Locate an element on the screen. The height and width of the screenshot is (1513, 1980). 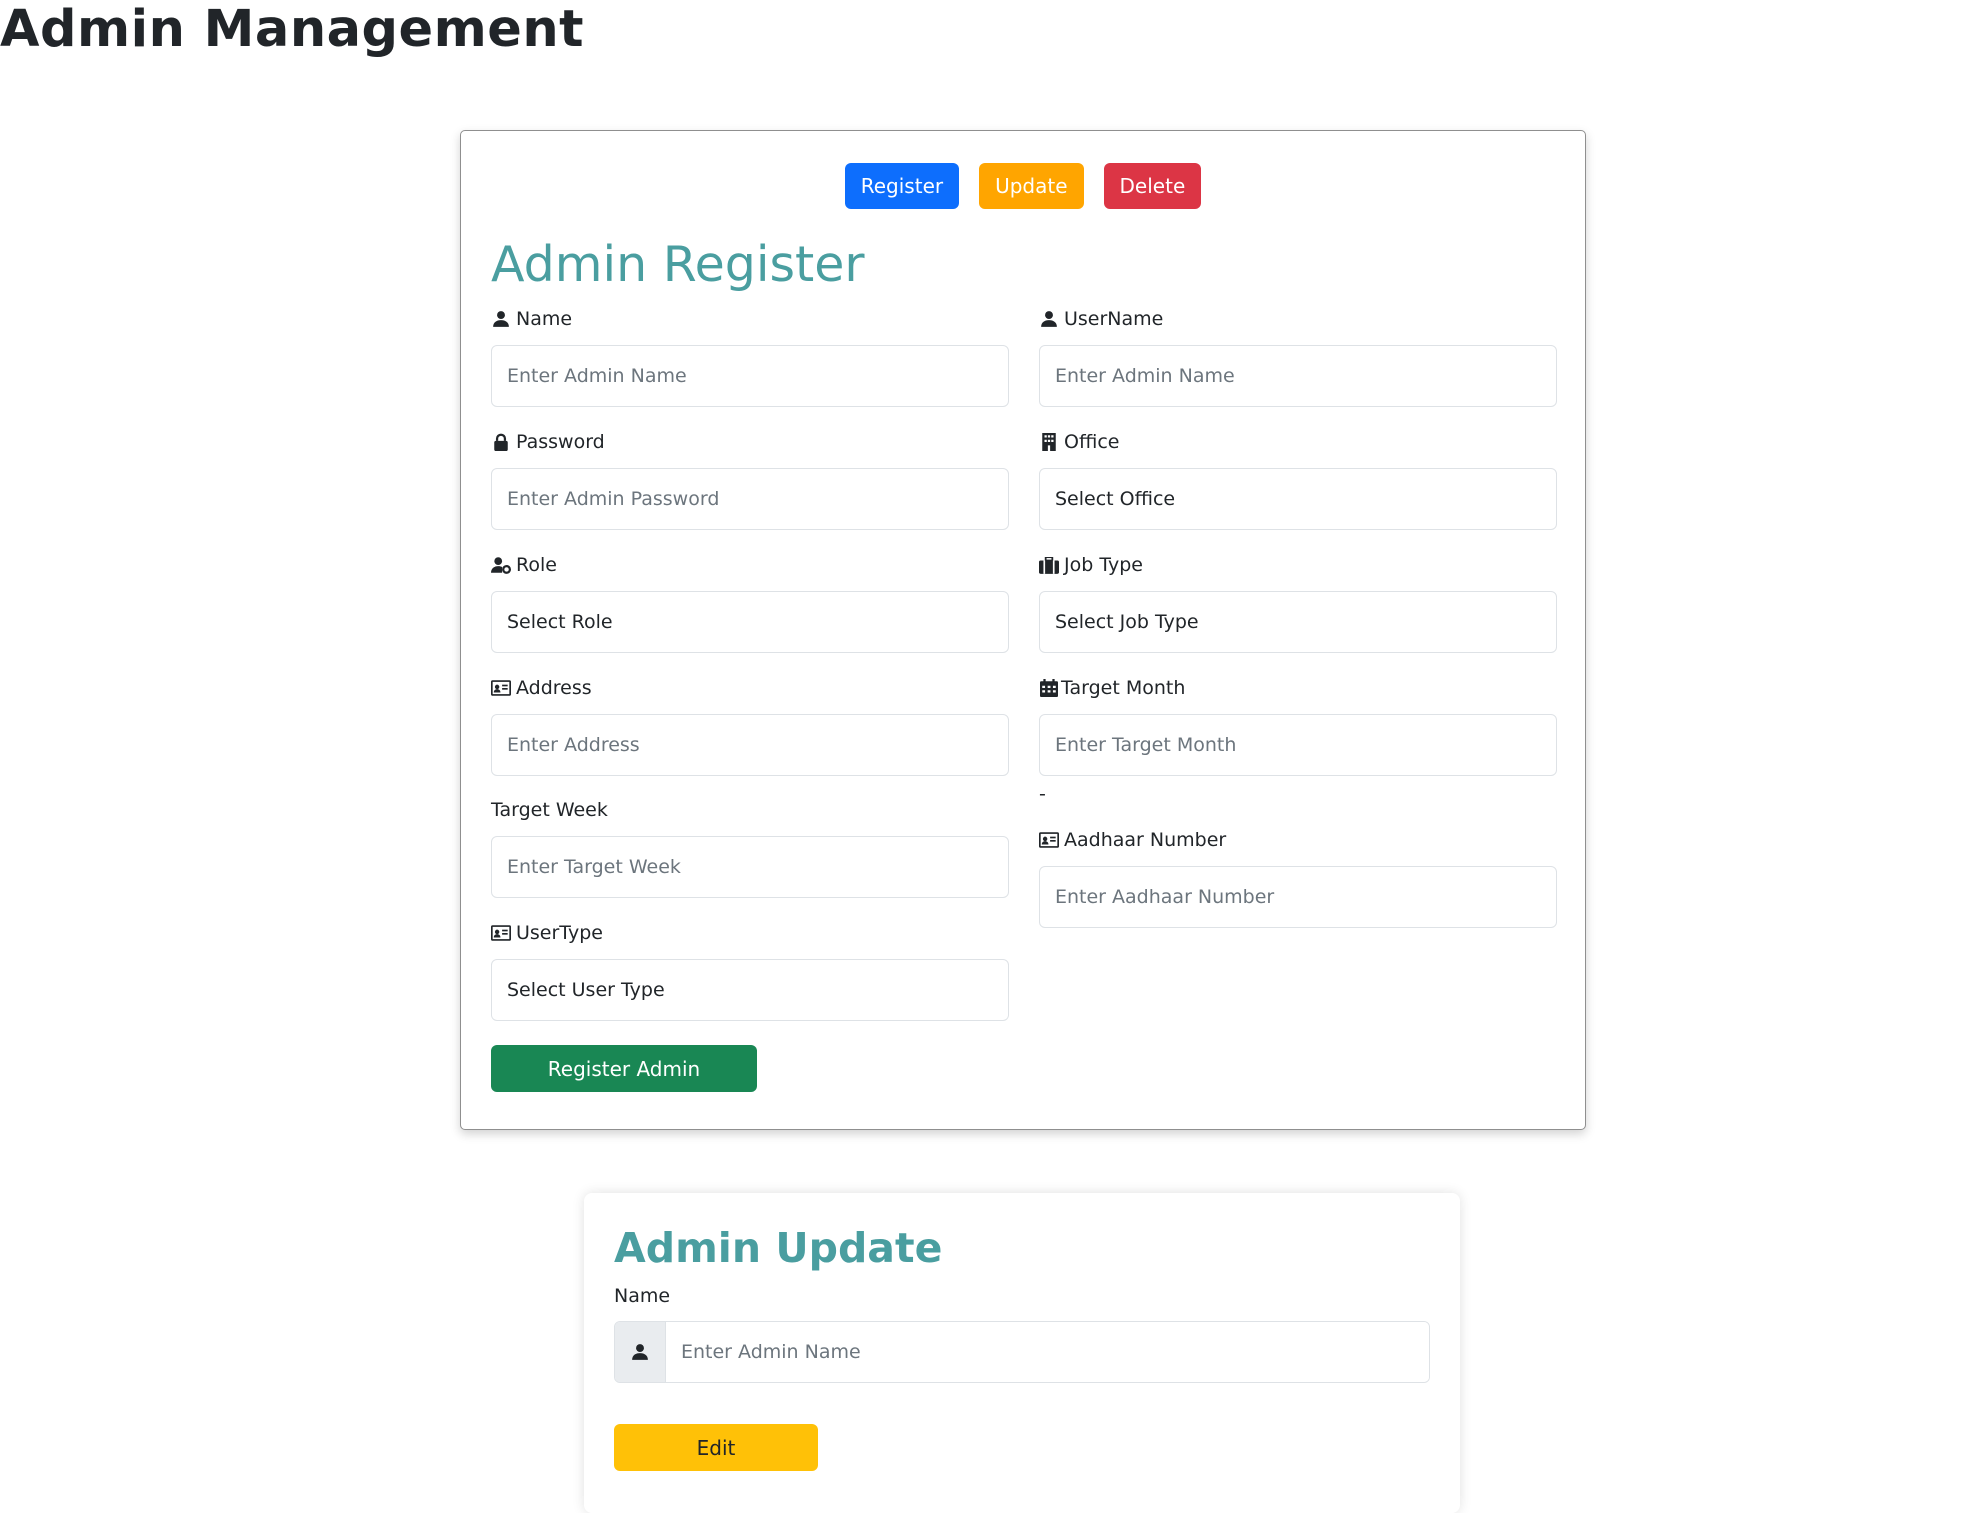
user-type-select-value: Select User Type is located at coordinates (586, 990).